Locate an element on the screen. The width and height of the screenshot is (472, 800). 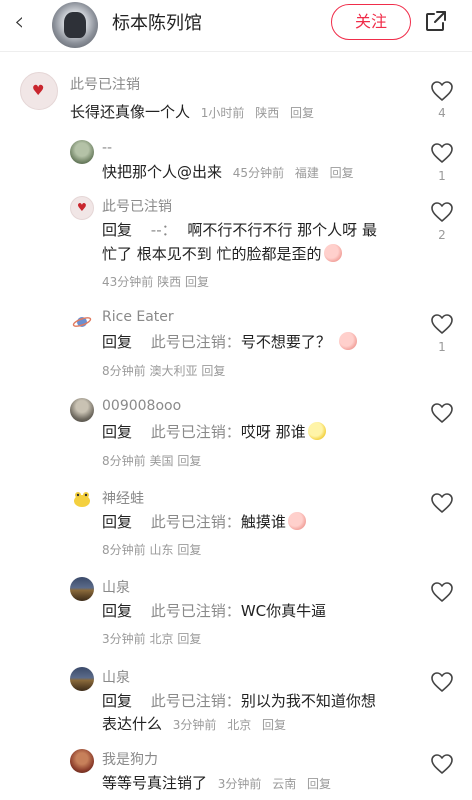
comment-text: 快把那个人@出来 45分钟前 福建 回复 is located at coordinates (228, 173).